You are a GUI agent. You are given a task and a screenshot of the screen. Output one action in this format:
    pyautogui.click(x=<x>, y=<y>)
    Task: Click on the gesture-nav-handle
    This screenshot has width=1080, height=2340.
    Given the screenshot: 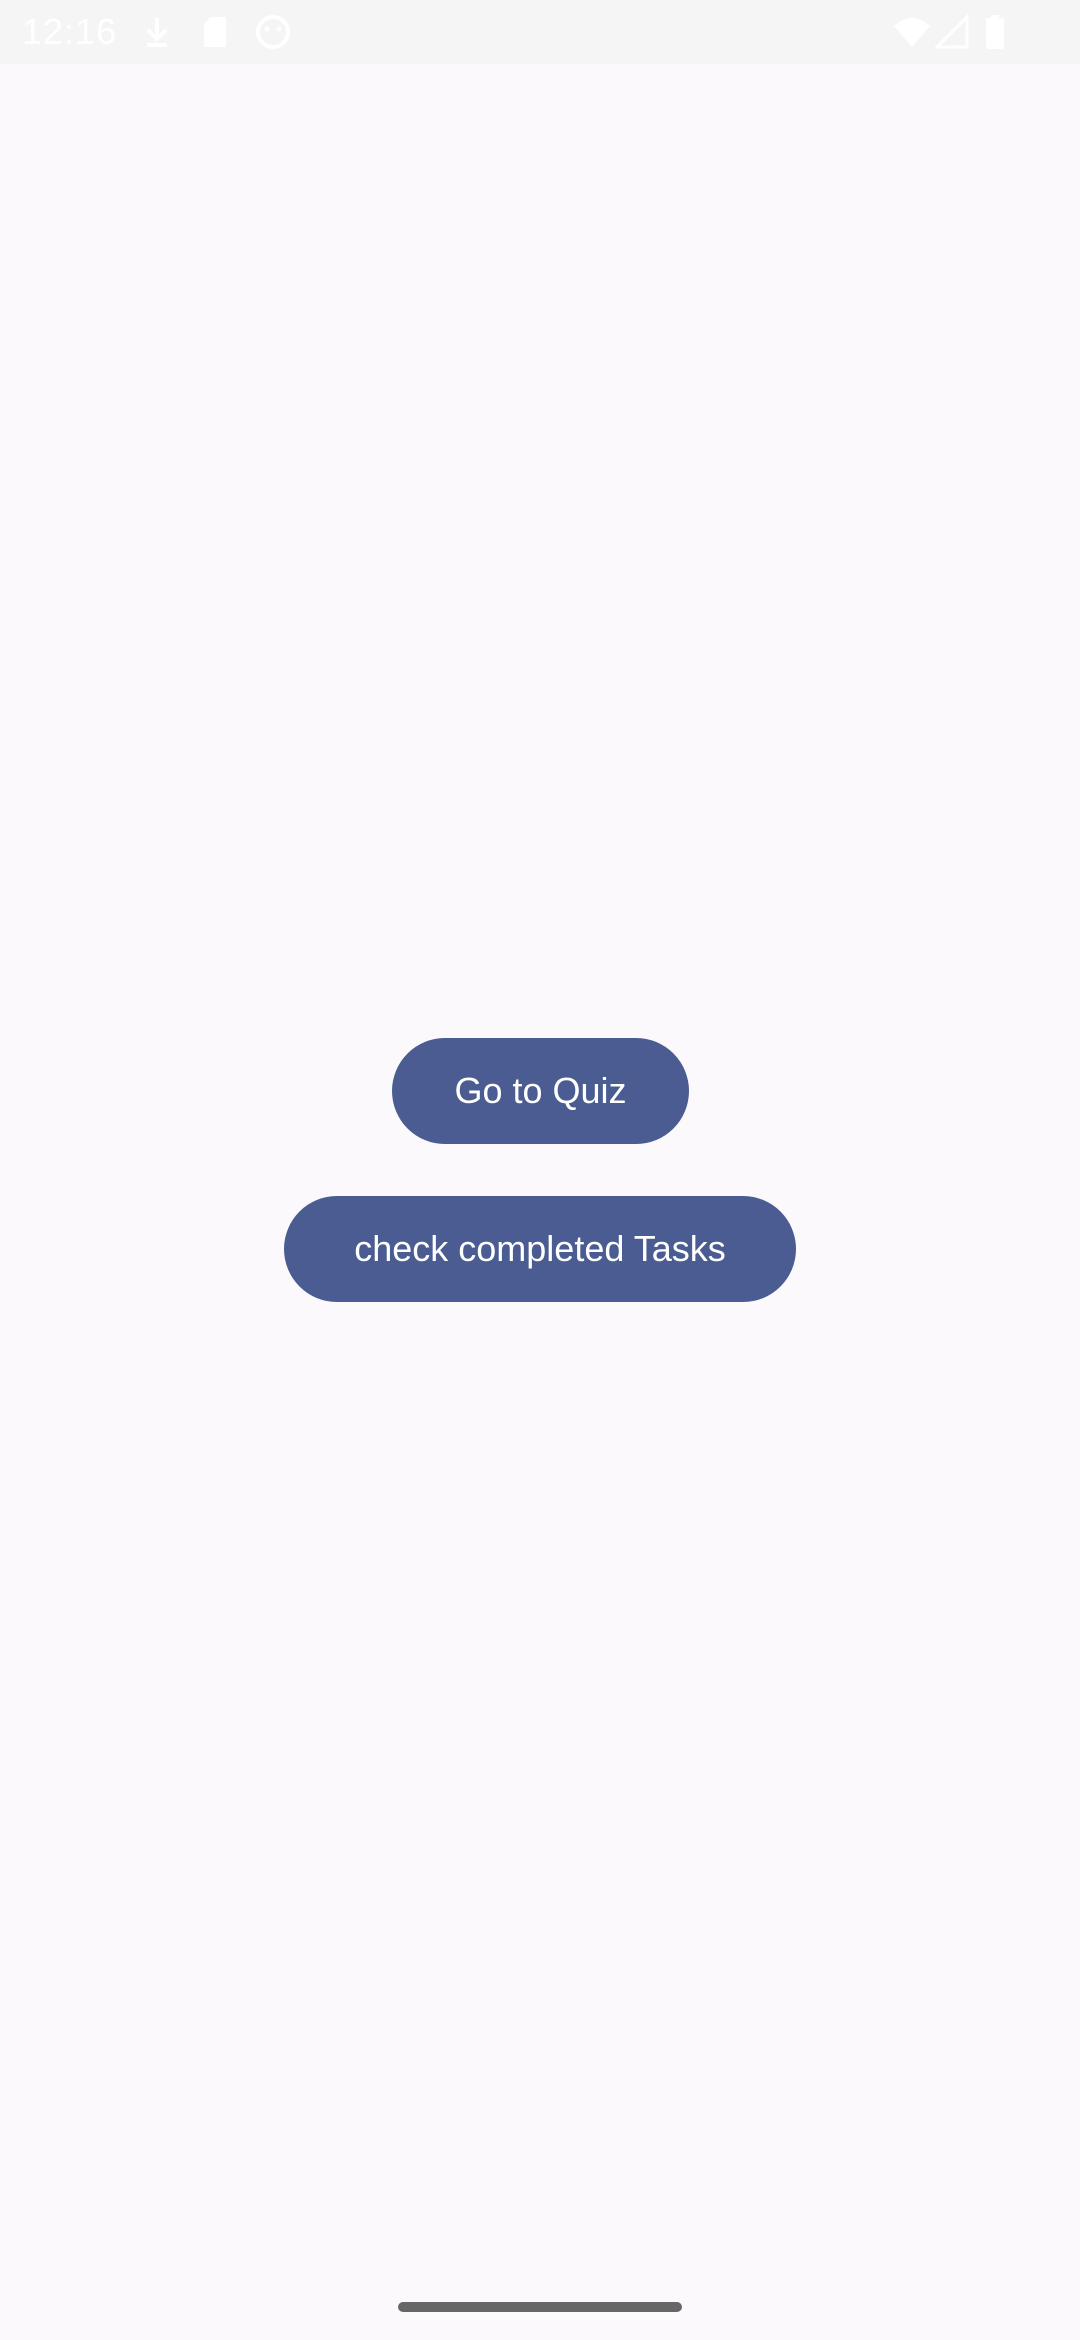 What is the action you would take?
    pyautogui.click(x=540, y=2307)
    